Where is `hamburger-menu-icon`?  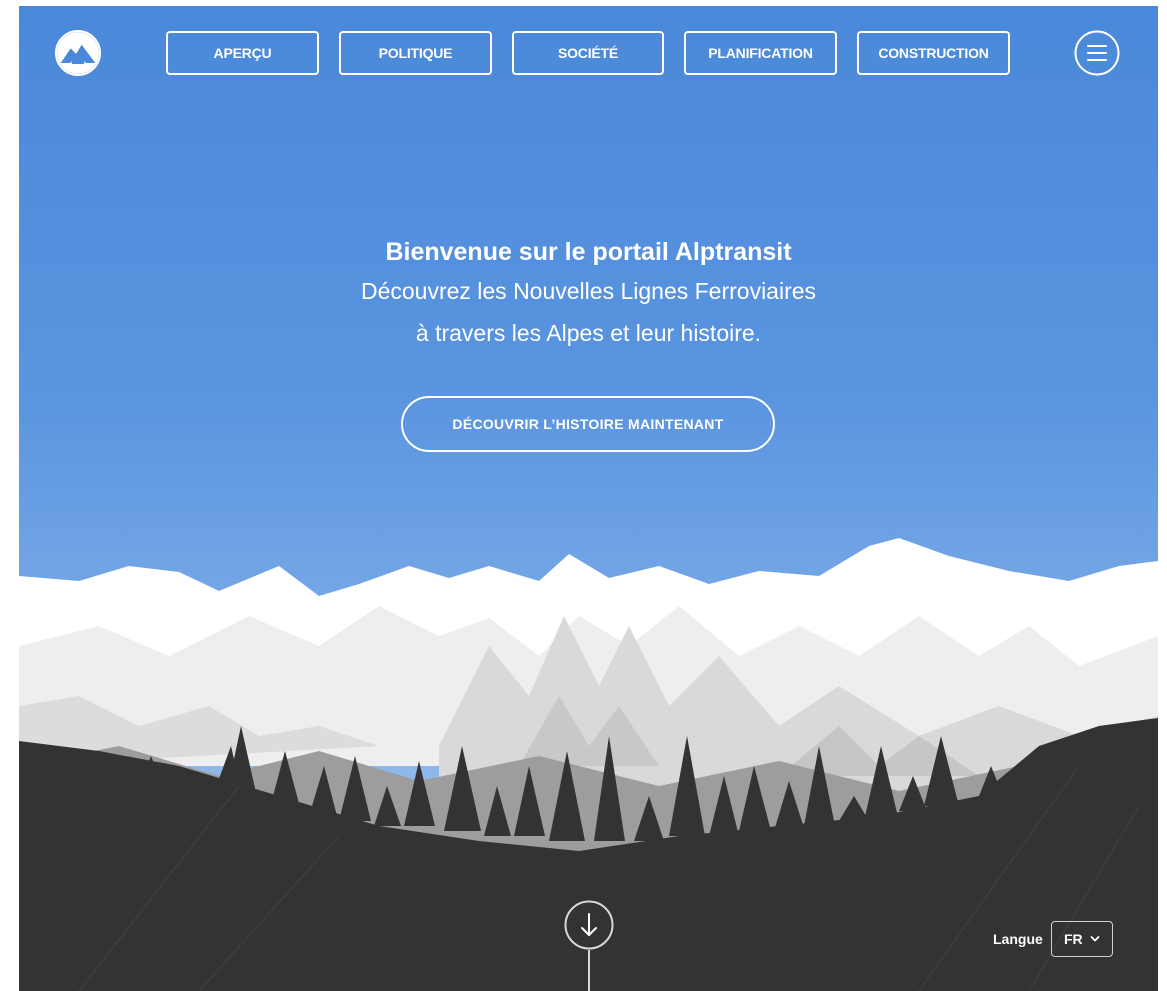 hamburger-menu-icon is located at coordinates (1097, 53).